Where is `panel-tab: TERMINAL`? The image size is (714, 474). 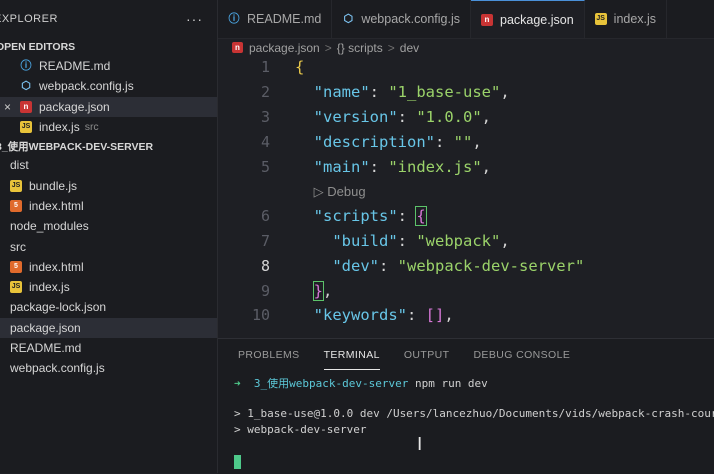 panel-tab: TERMINAL is located at coordinates (351, 355).